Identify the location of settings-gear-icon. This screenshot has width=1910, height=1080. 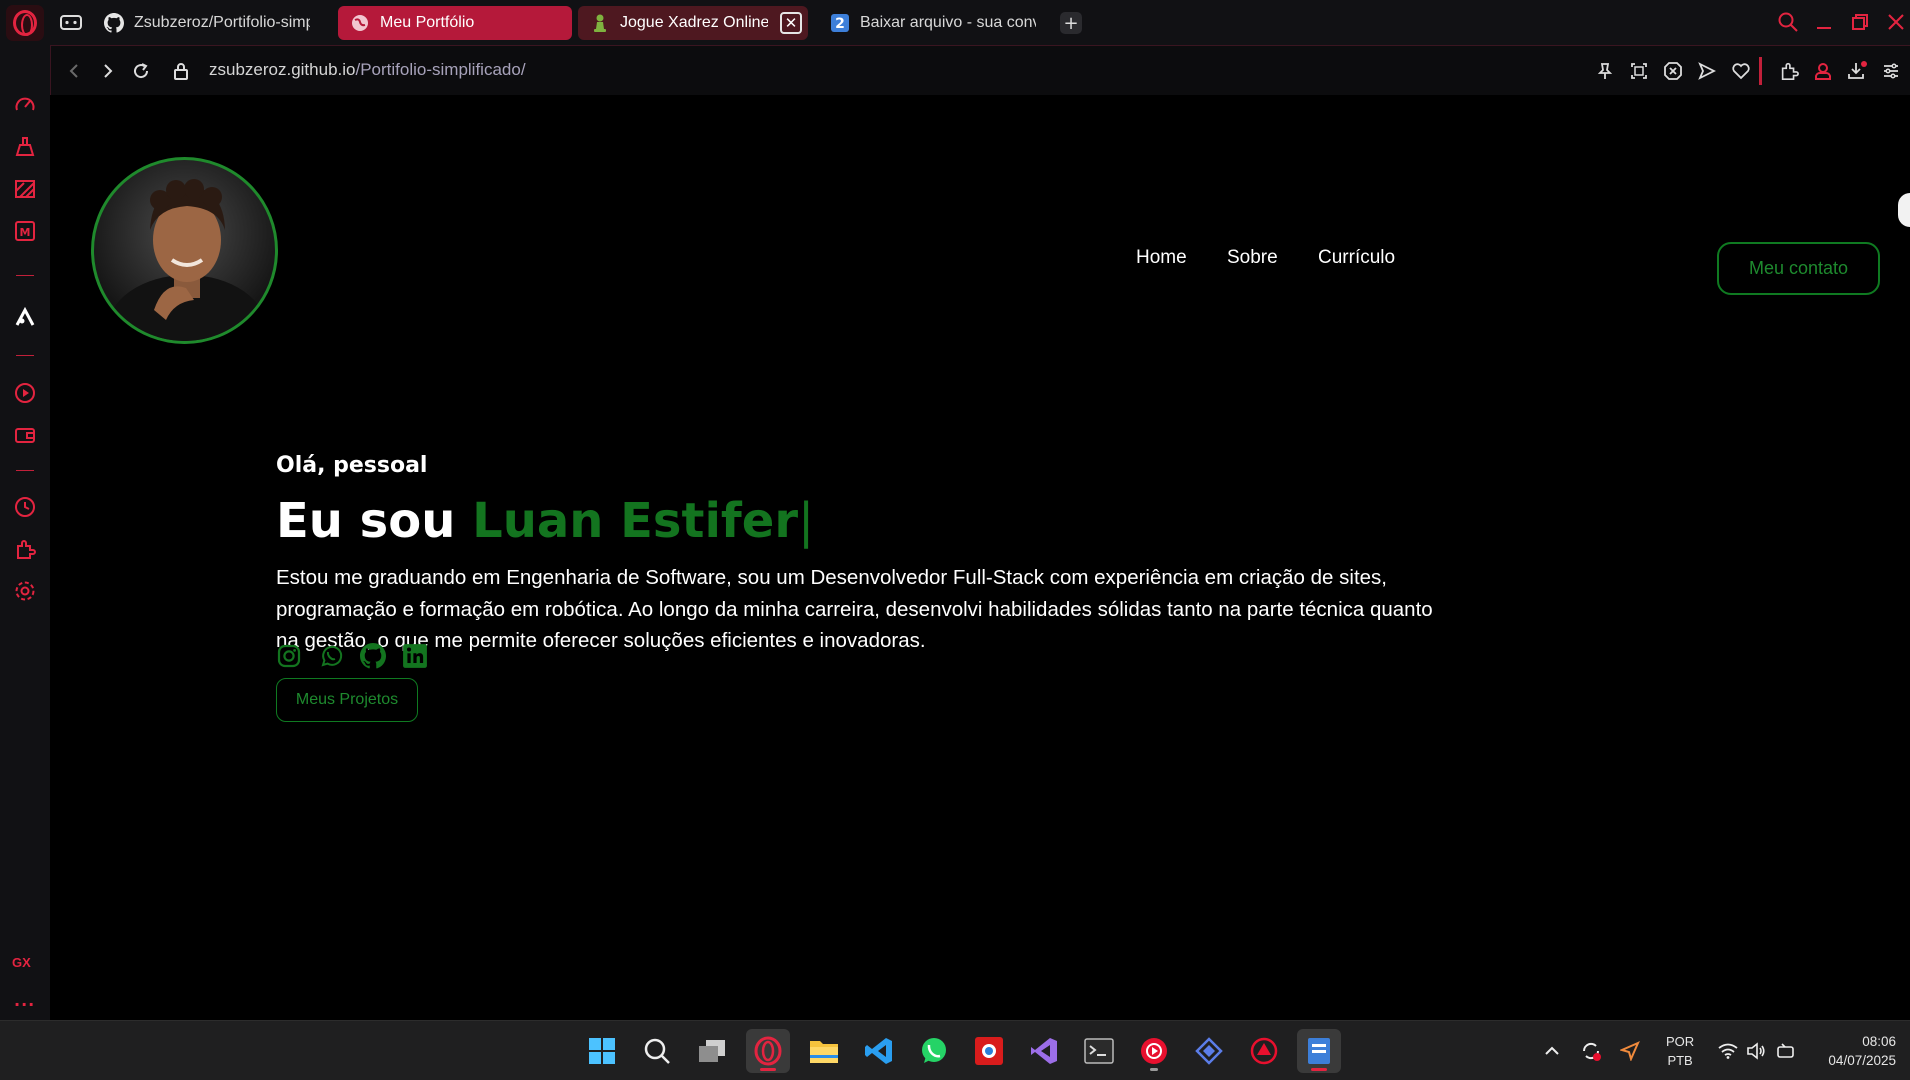
(25, 591).